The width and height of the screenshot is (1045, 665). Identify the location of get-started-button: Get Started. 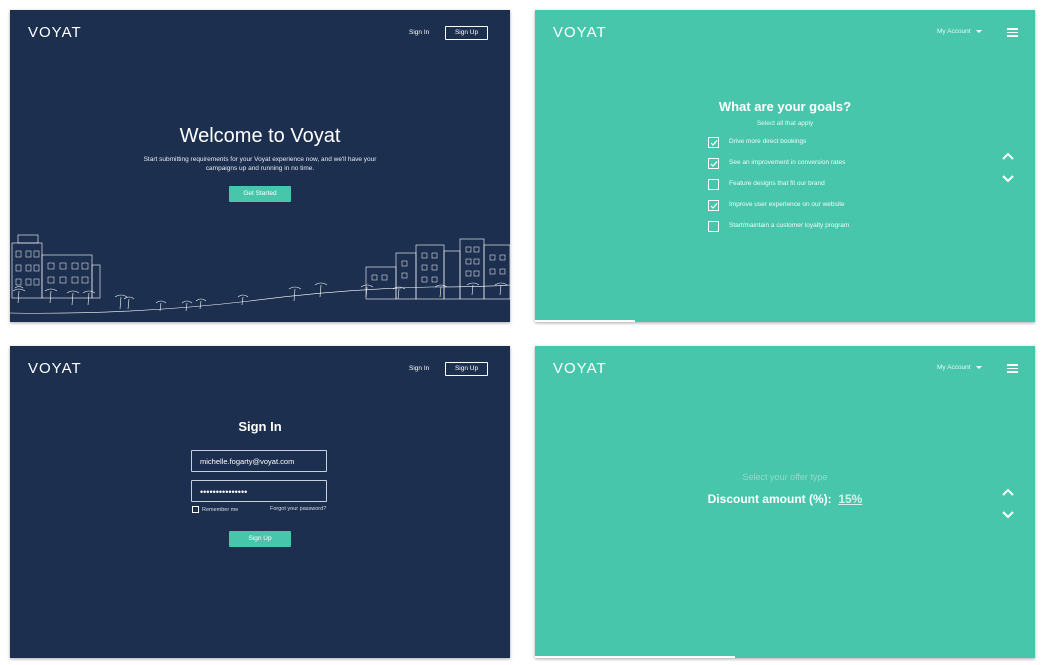
(260, 194).